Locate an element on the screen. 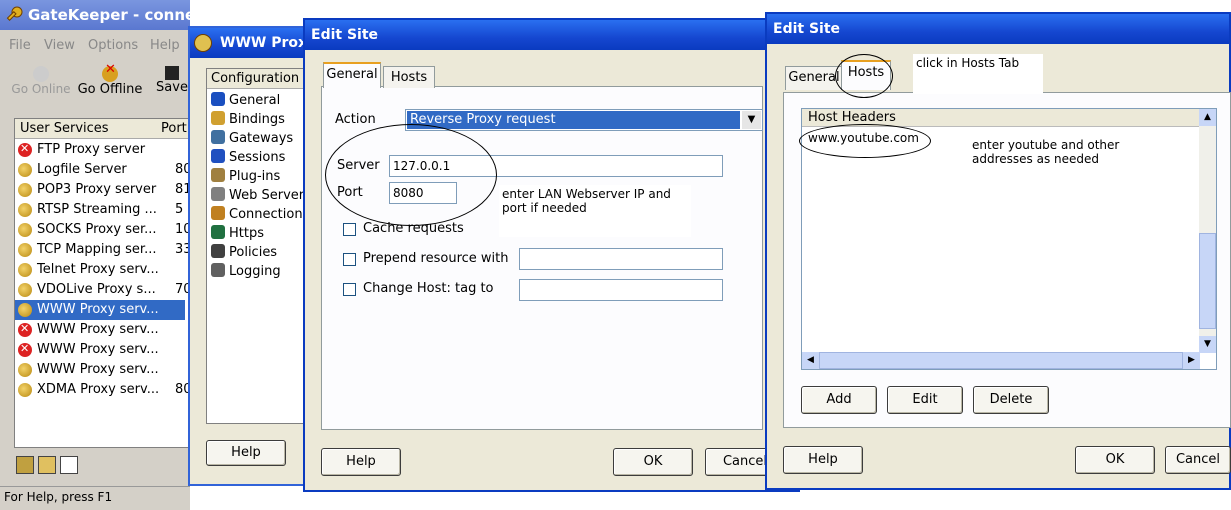 Image resolution: width=1231 pixels, height=510 pixels. config-item: Logging is located at coordinates (246, 271).